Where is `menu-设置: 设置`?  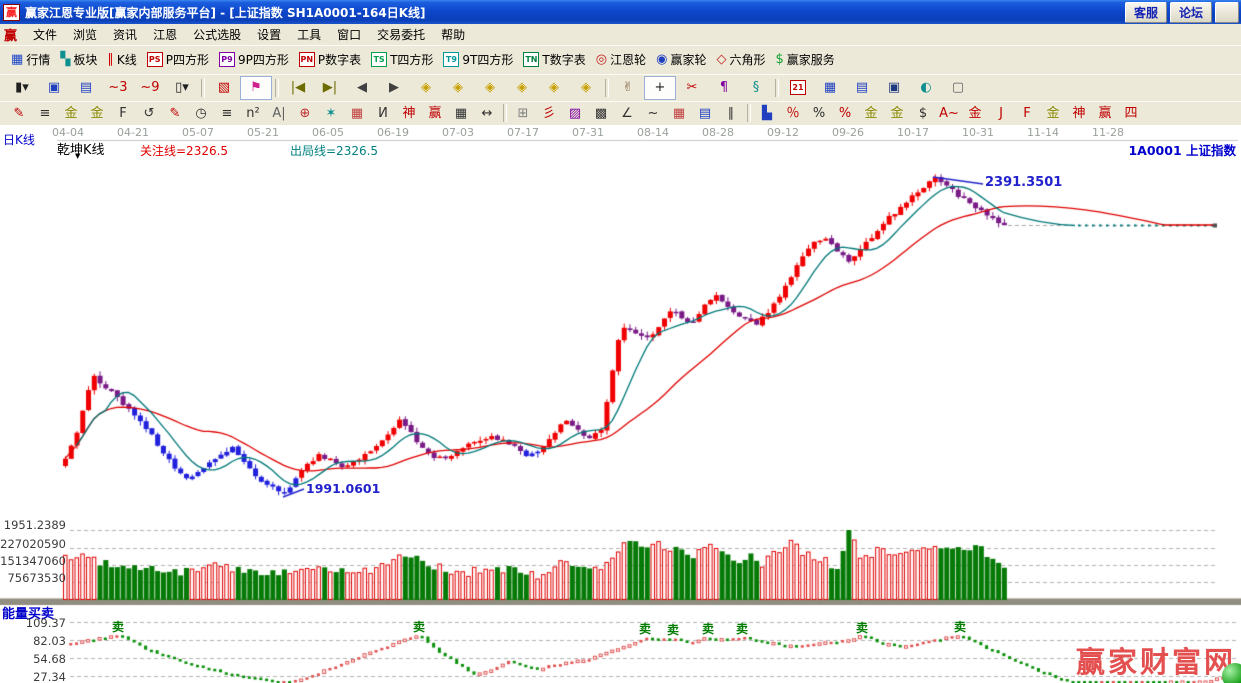
menu-设置: 设置 is located at coordinates (269, 34).